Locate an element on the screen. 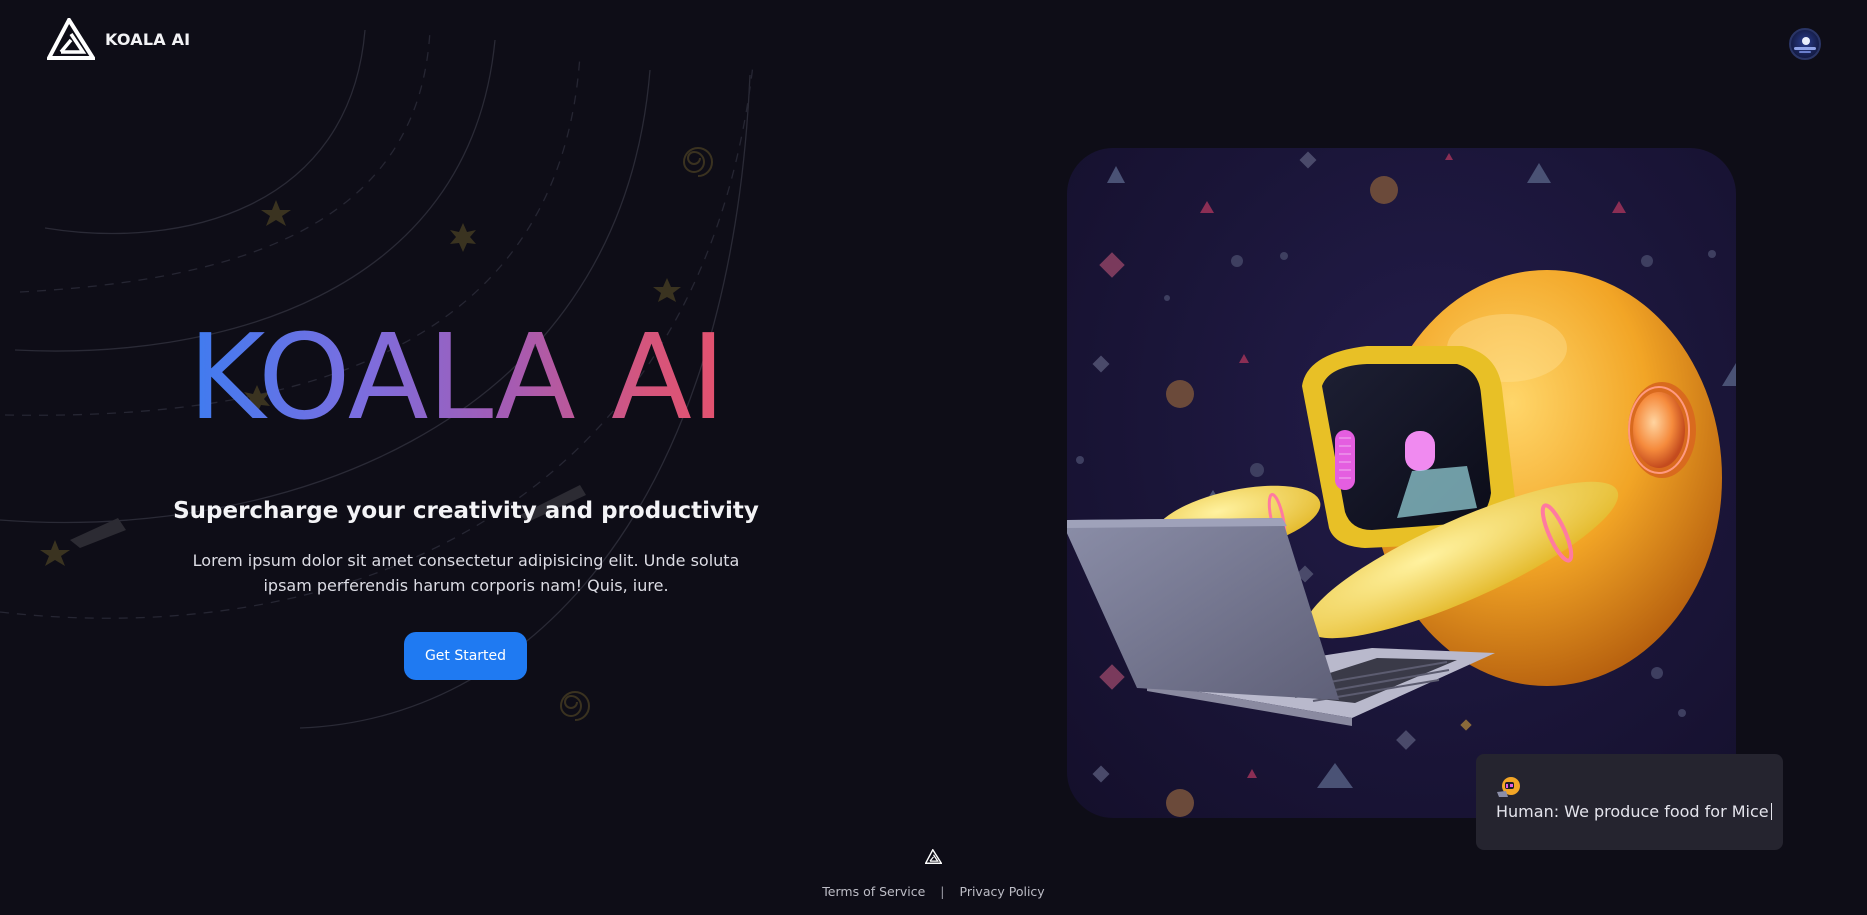 The image size is (1867, 915). brand-name: KOALA AI is located at coordinates (148, 39).